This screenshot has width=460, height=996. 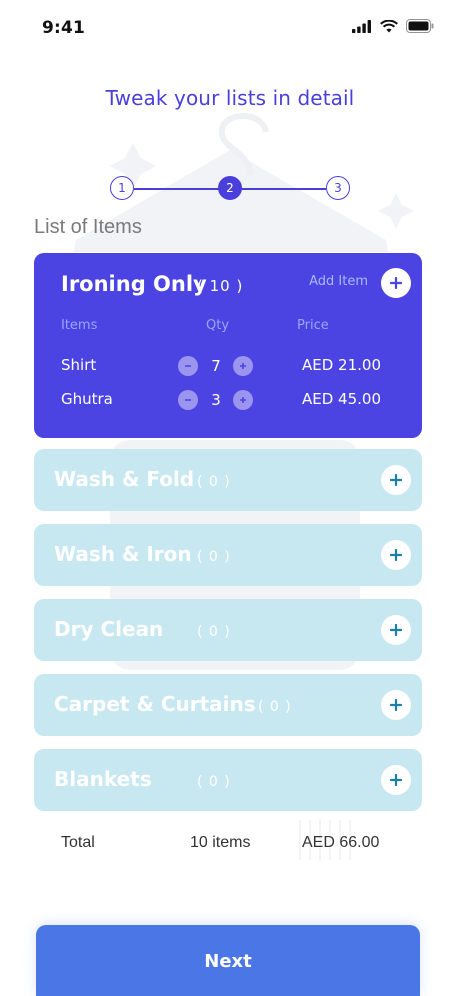 I want to click on total-items: 10 items, so click(x=220, y=842).